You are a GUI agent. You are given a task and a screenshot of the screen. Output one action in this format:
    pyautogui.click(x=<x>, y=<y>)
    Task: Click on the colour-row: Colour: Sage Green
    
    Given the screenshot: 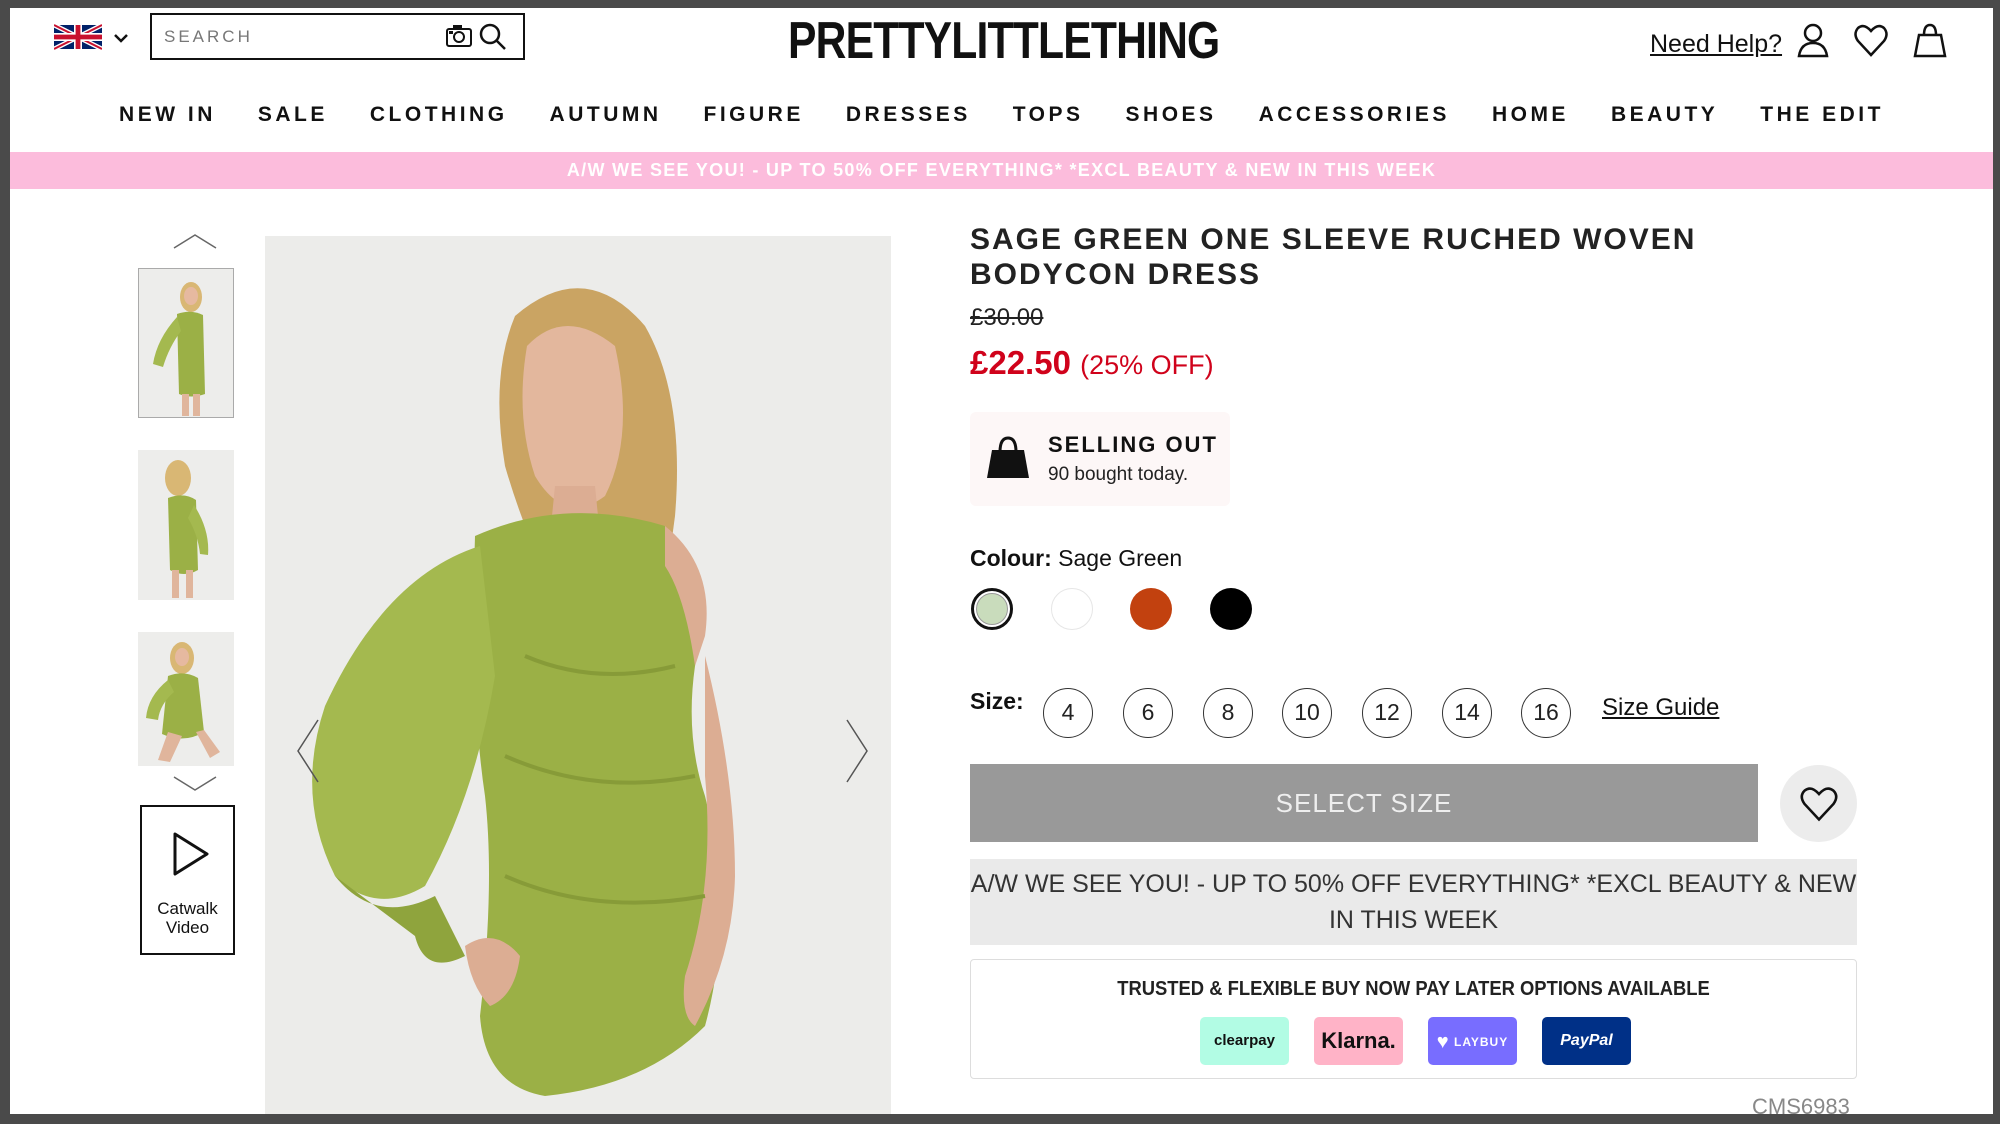 What is the action you would take?
    pyautogui.click(x=1076, y=558)
    